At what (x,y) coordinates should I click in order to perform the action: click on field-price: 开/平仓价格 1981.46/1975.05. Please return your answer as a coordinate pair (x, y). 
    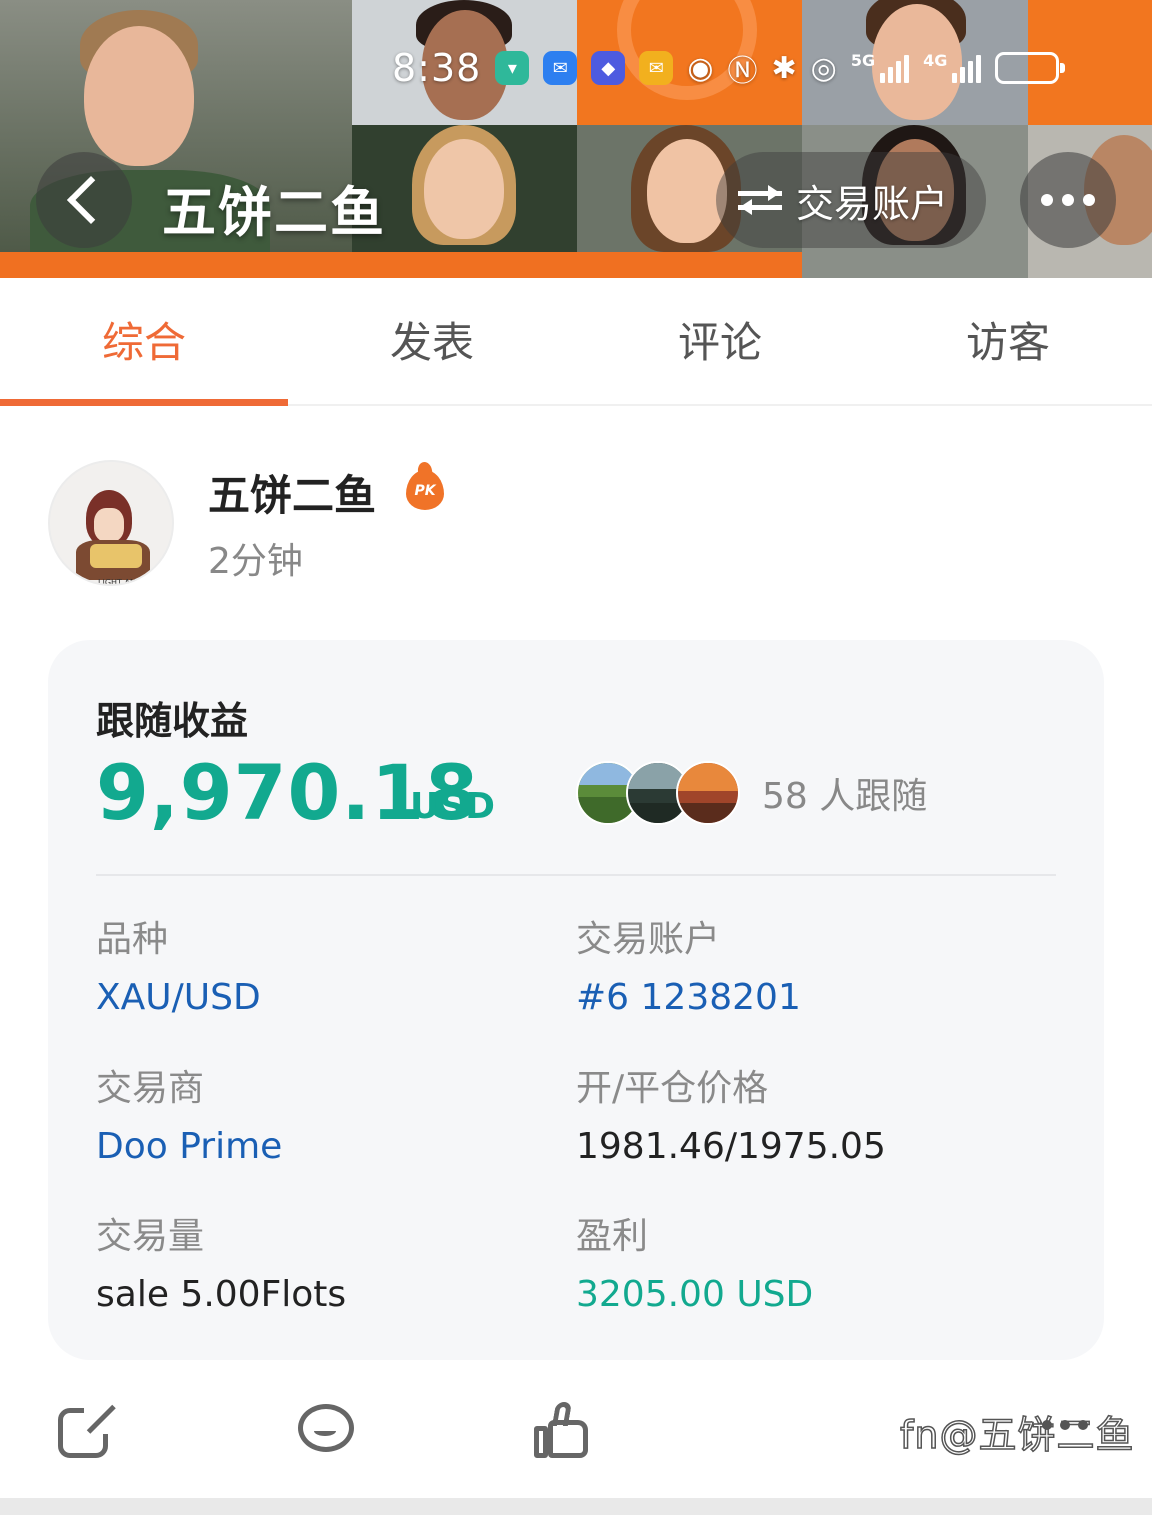
    Looking at the image, I should click on (731, 1118).